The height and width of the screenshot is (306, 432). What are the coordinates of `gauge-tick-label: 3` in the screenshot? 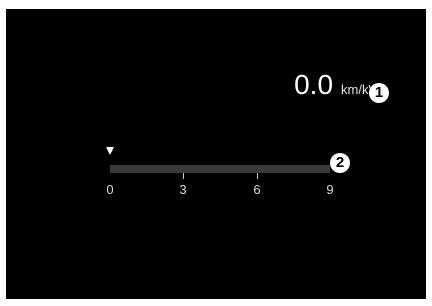 It's located at (183, 189).